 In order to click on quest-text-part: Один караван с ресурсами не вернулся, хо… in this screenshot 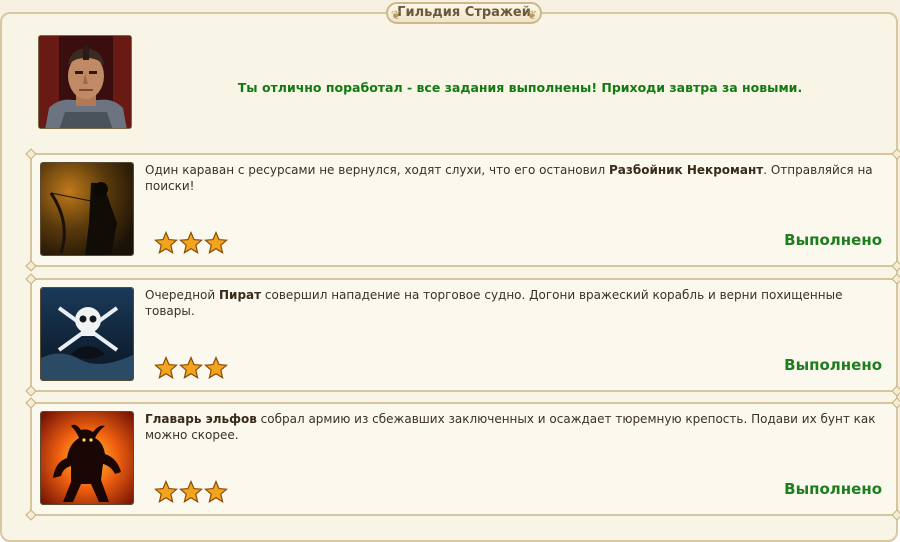, I will do `click(377, 170)`.